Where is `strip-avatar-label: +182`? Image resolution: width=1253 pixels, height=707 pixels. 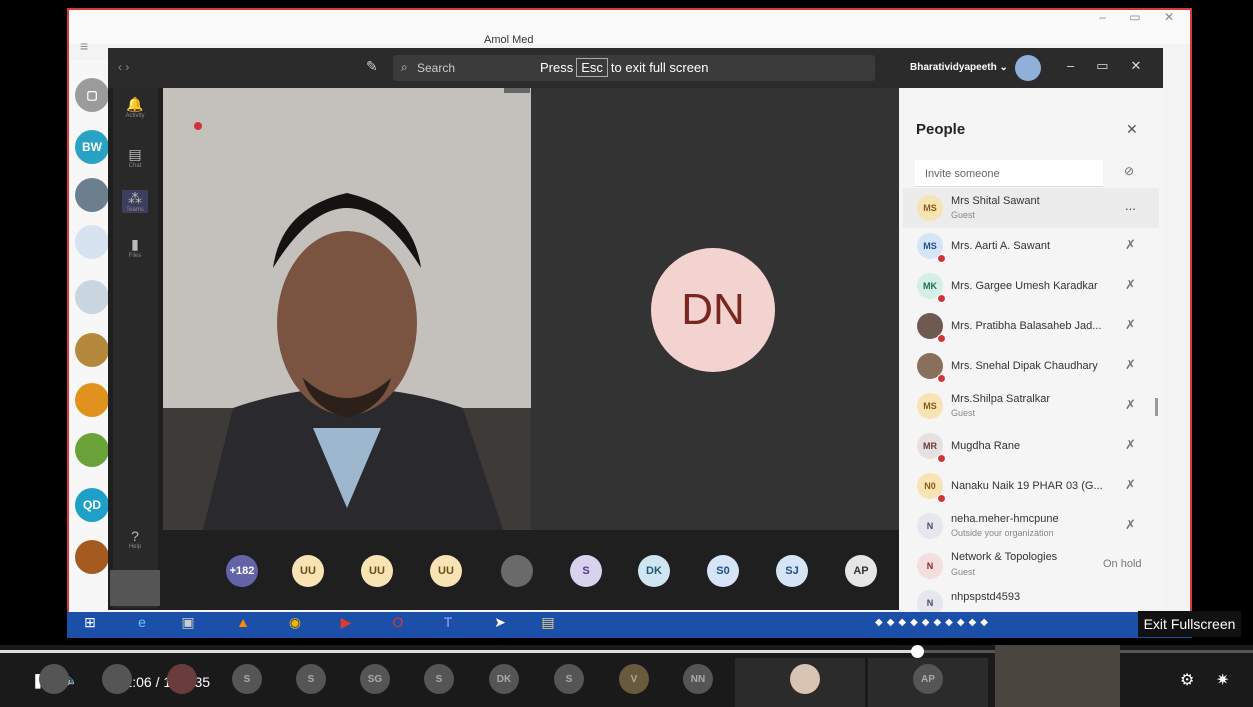 strip-avatar-label: +182 is located at coordinates (242, 571).